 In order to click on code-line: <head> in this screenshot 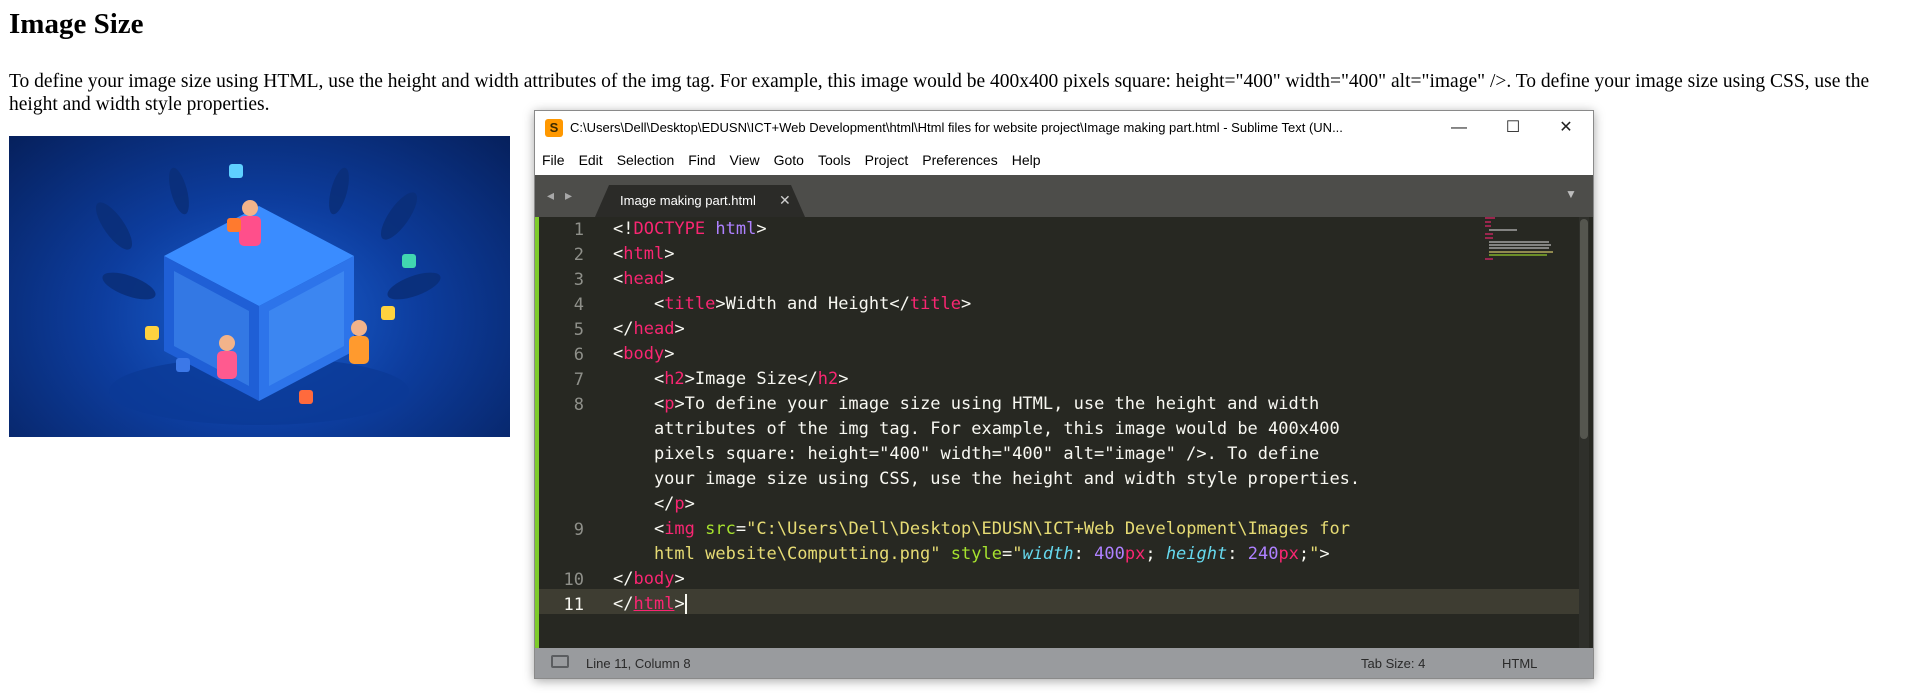, I will do `click(644, 279)`.